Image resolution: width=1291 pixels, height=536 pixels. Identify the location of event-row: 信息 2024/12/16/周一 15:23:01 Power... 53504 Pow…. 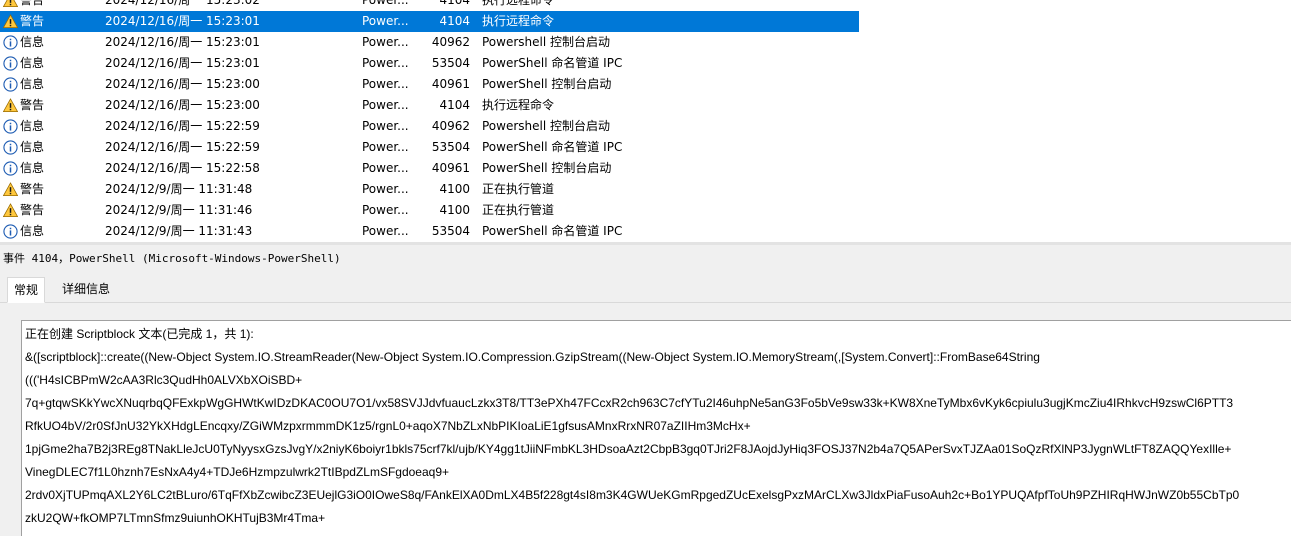
(429, 63).